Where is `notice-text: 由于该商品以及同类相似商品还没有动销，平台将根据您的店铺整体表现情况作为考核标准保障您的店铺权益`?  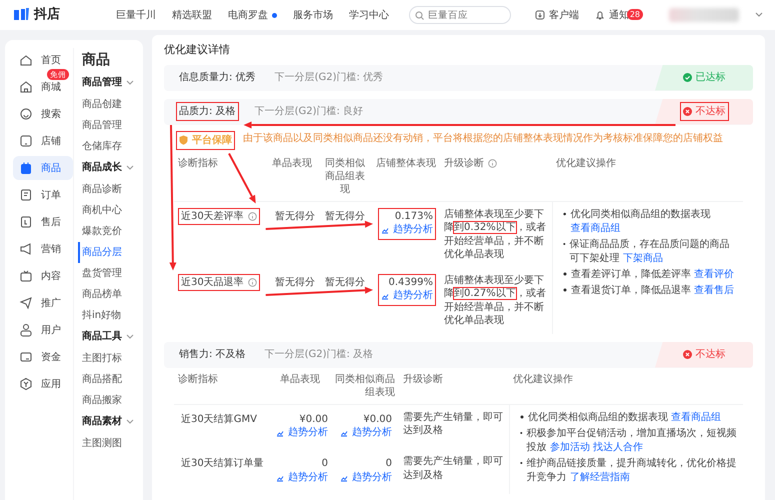 notice-text: 由于该商品以及同类相似商品还没有动销，平台将根据您的店铺整体表现情况作为考核标准保障您的店铺权益 is located at coordinates (483, 139).